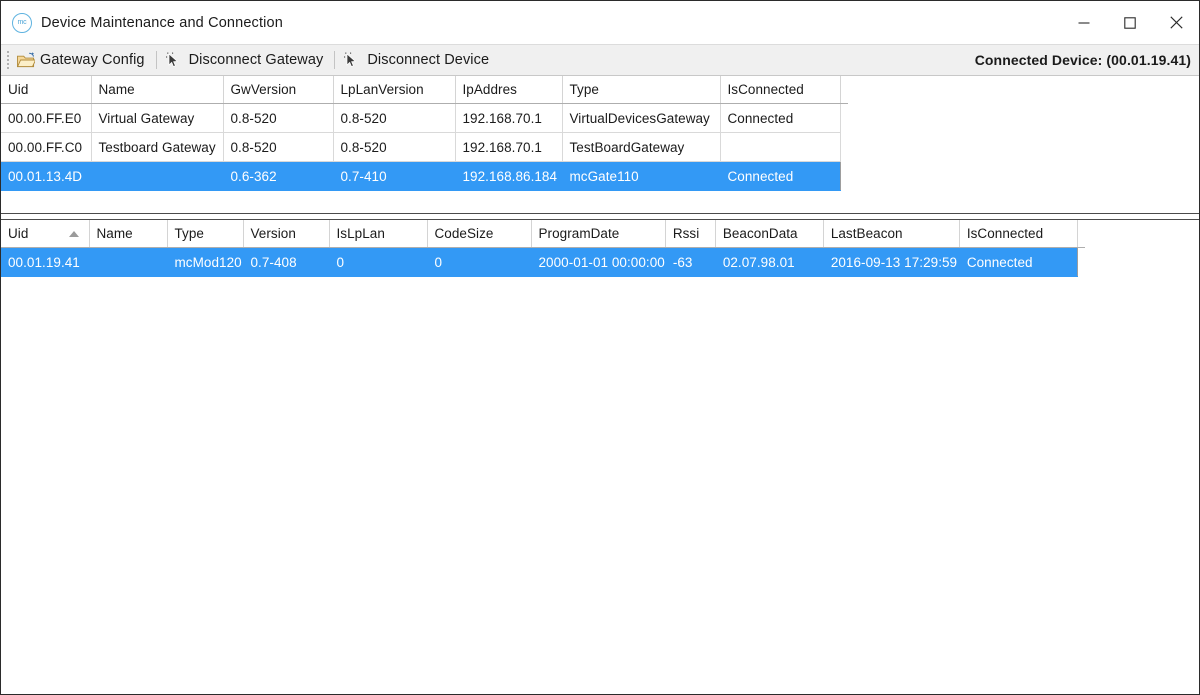 This screenshot has height=695, width=1200. What do you see at coordinates (45, 262) in the screenshot?
I see `device-cell-uid: 00.01.19.41` at bounding box center [45, 262].